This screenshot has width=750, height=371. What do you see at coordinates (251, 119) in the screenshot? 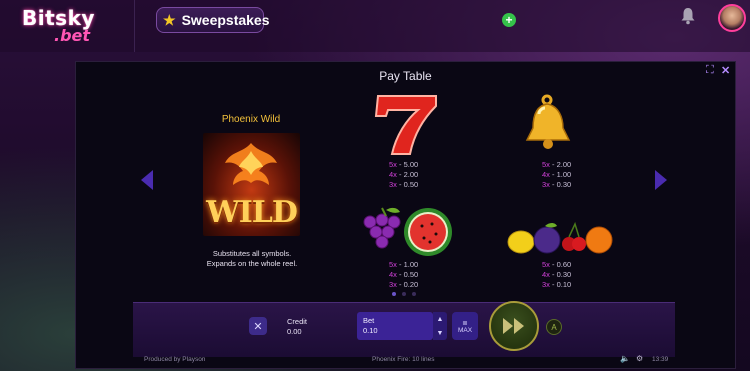
I see `wild-symbol-title: Phoenix Wild` at bounding box center [251, 119].